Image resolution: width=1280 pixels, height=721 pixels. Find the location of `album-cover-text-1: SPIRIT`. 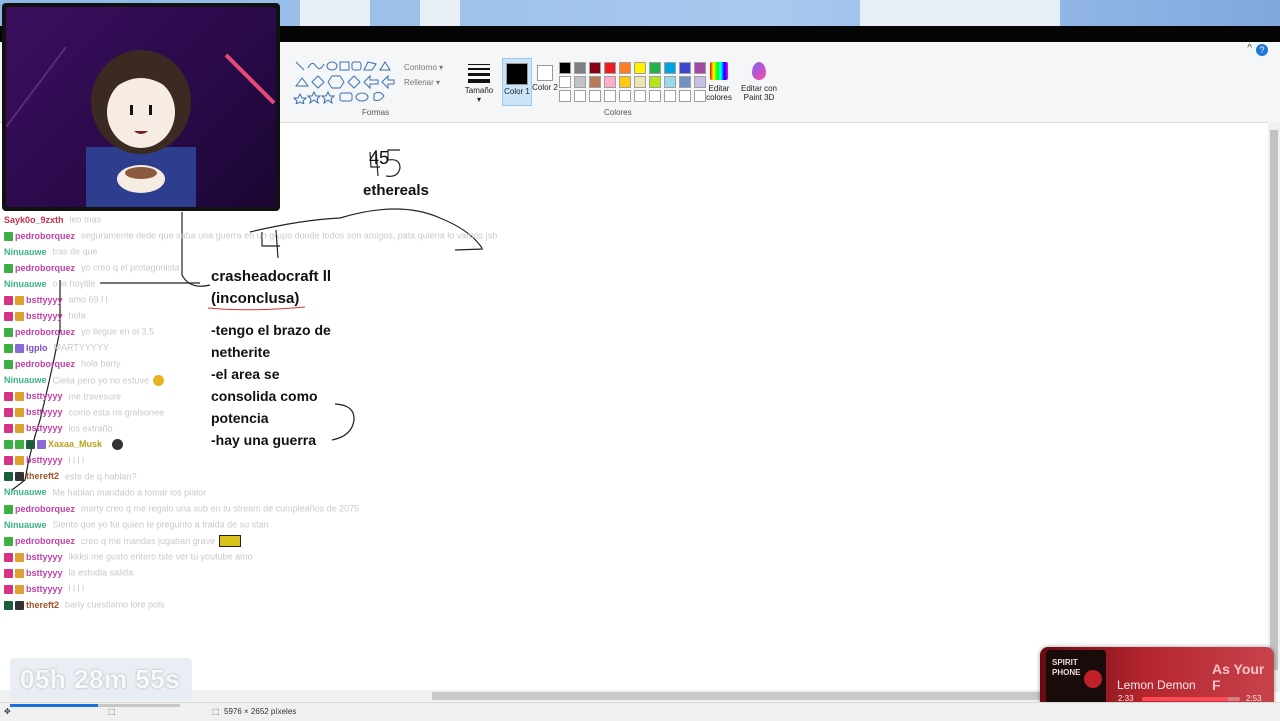

album-cover-text-1: SPIRIT is located at coordinates (1065, 662).